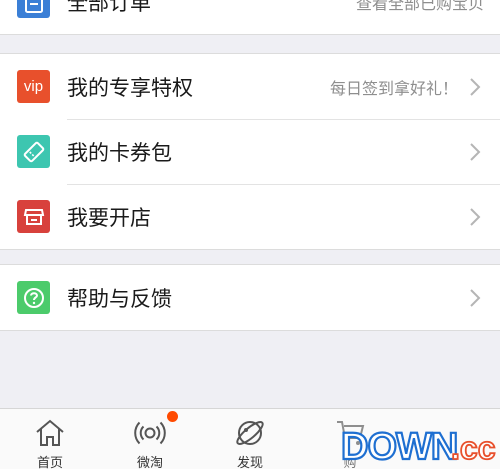 This screenshot has width=500, height=469. What do you see at coordinates (130, 87) in the screenshot?
I see `vip-privilege-label: 我的专享特权` at bounding box center [130, 87].